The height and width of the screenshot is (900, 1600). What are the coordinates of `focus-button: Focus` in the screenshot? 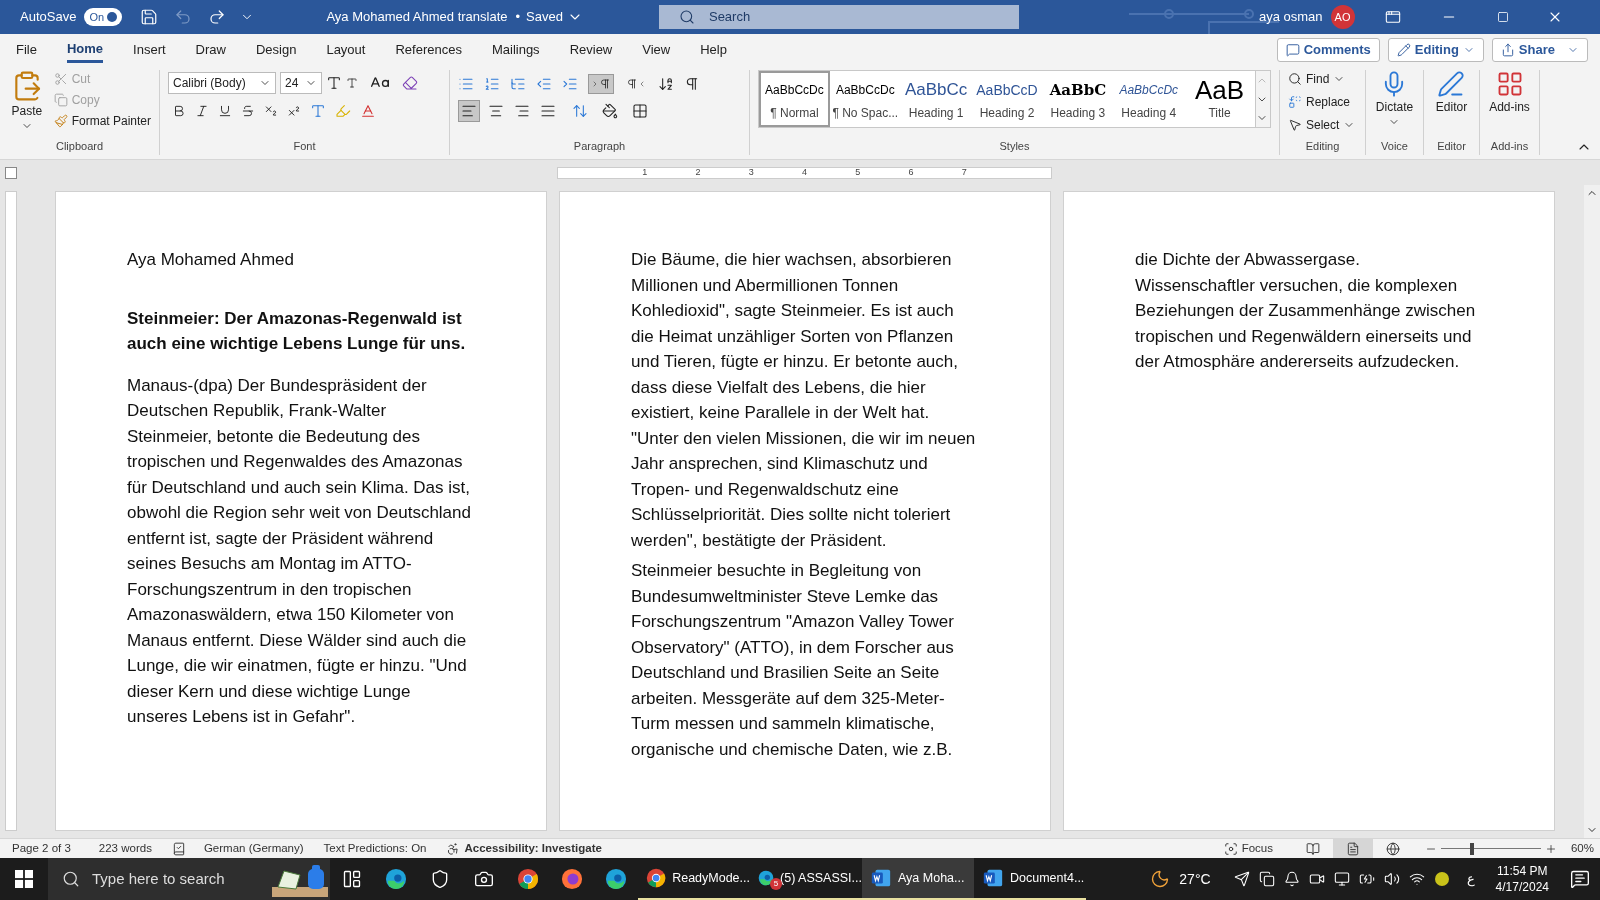 It's located at (1248, 848).